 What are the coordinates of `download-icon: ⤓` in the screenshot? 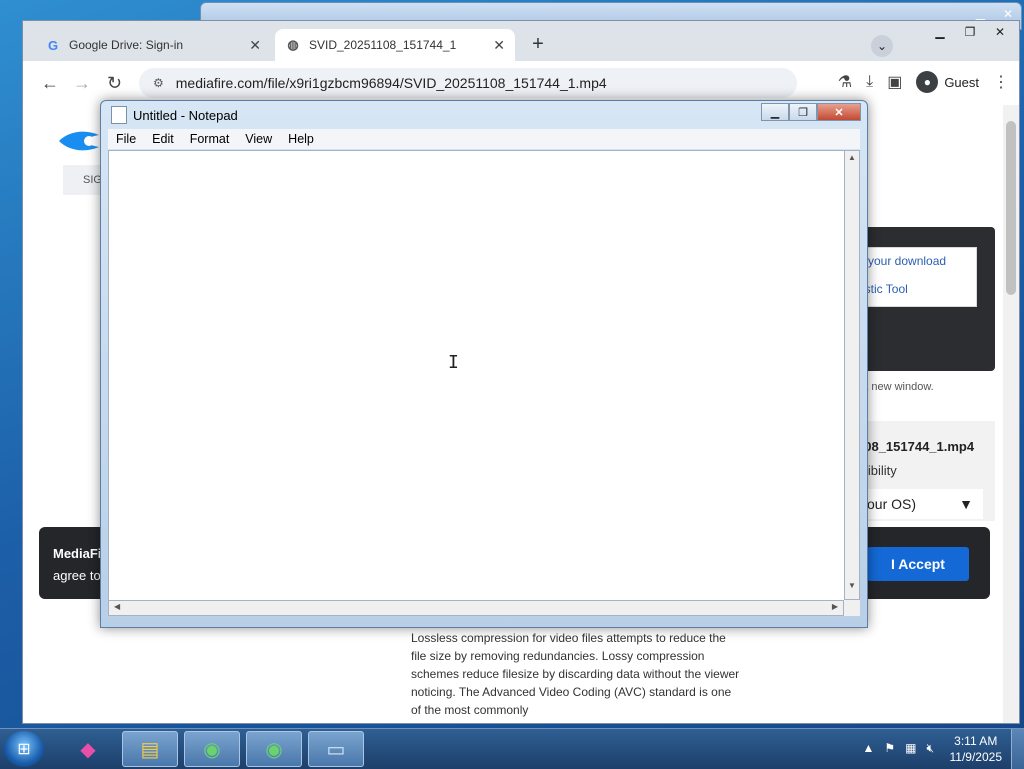 It's located at (869, 82).